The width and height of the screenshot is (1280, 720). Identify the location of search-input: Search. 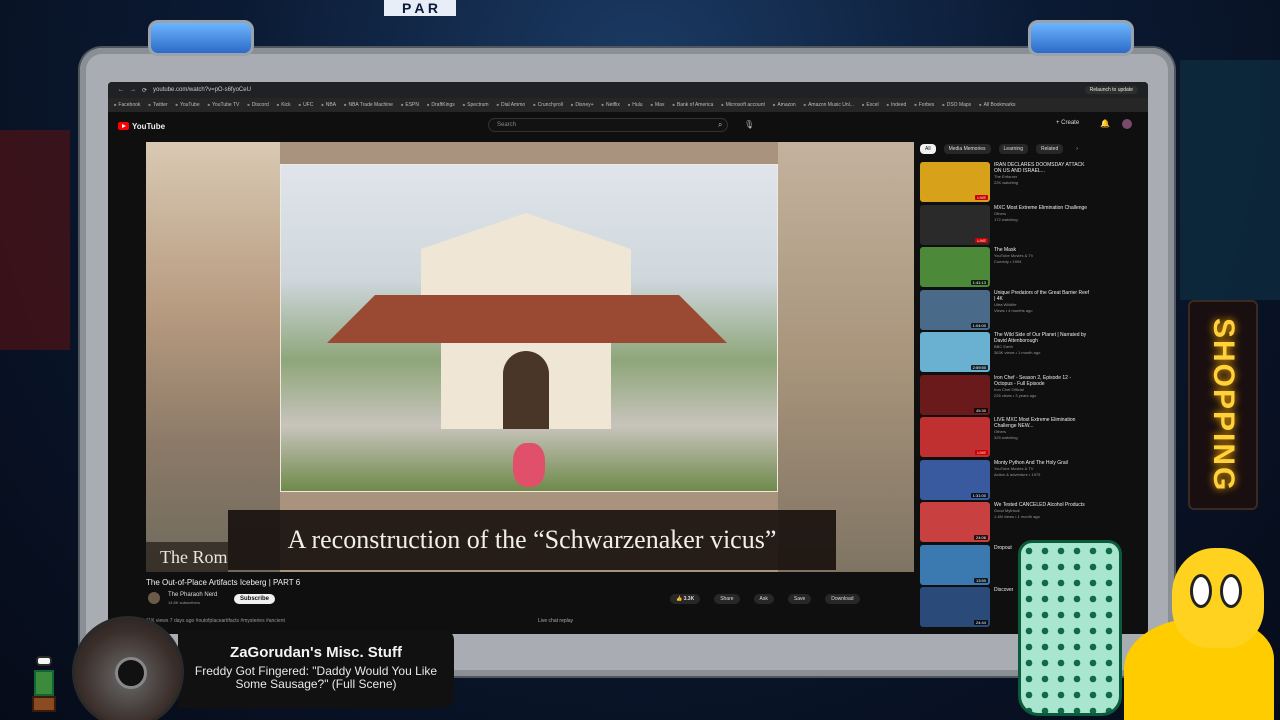
(608, 125).